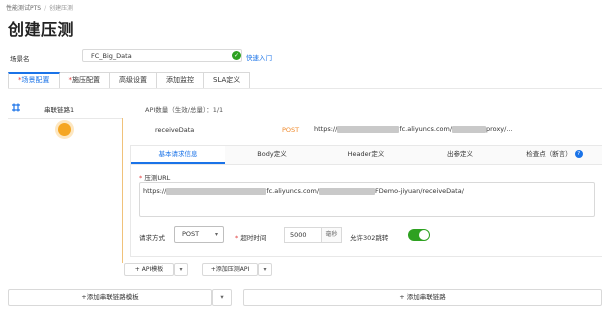 Image resolution: width=602 pixels, height=324 pixels. Describe the element at coordinates (180, 80) in the screenshot. I see `tab-add-monitoring: 添加监控` at that location.